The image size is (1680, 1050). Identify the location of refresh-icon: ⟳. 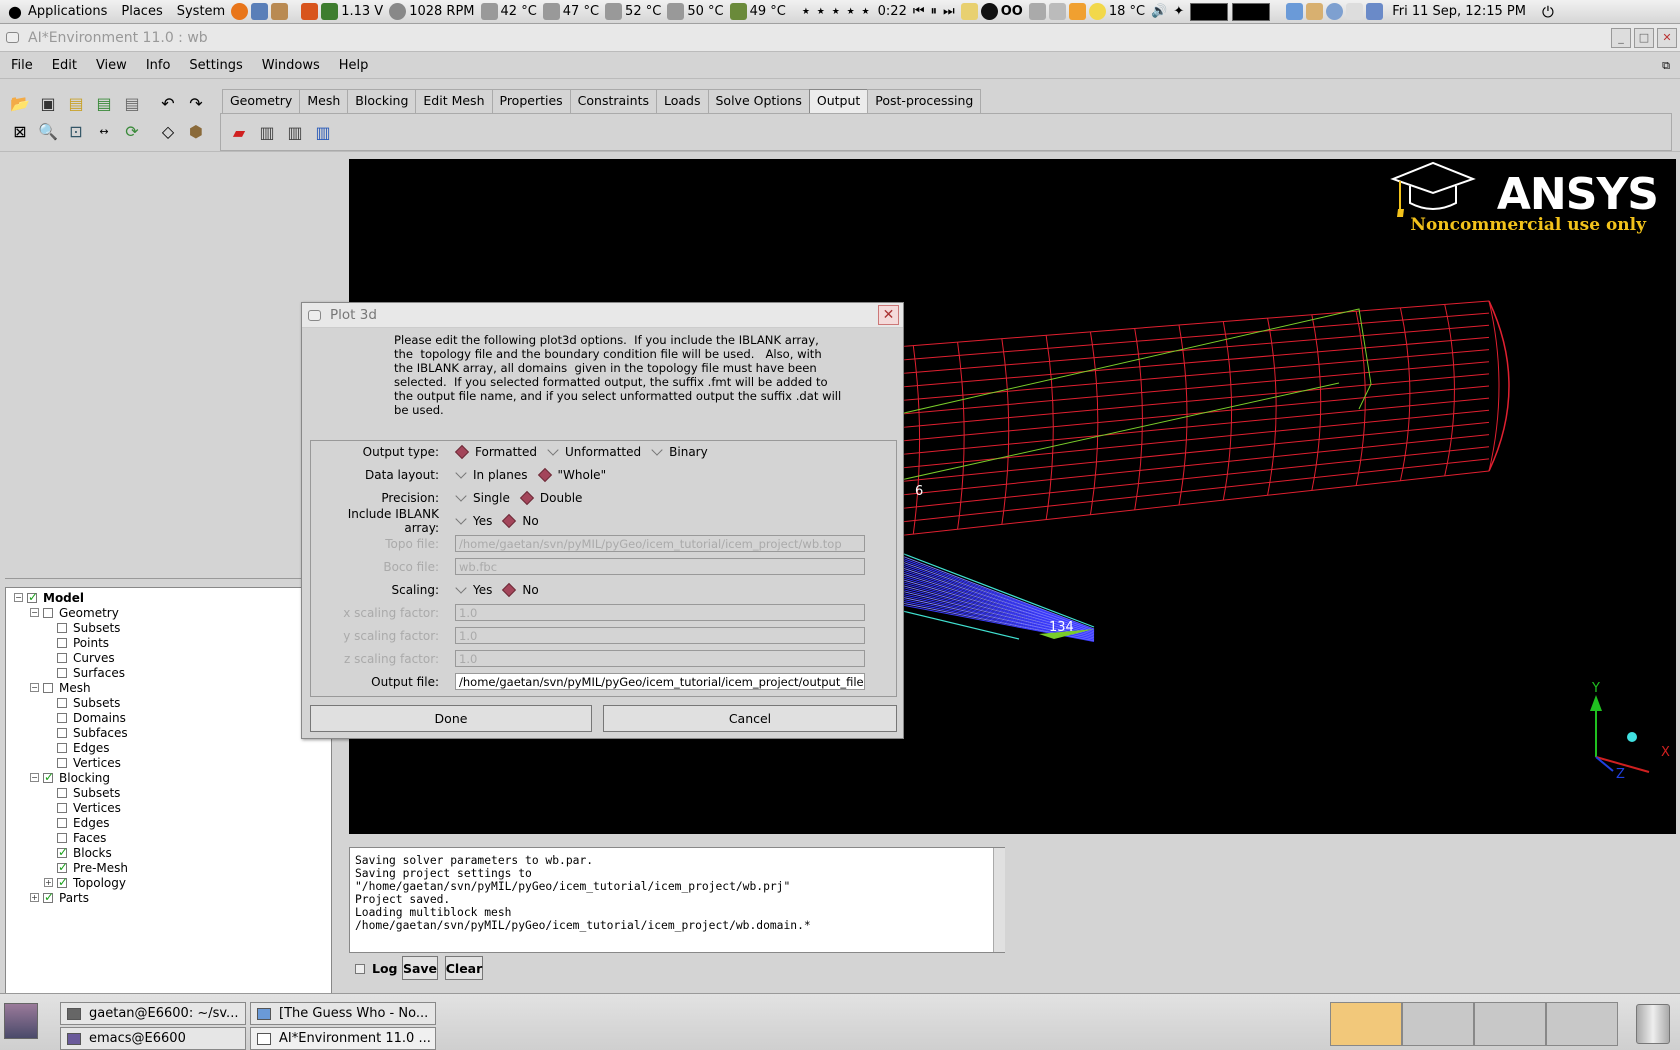
(132, 131).